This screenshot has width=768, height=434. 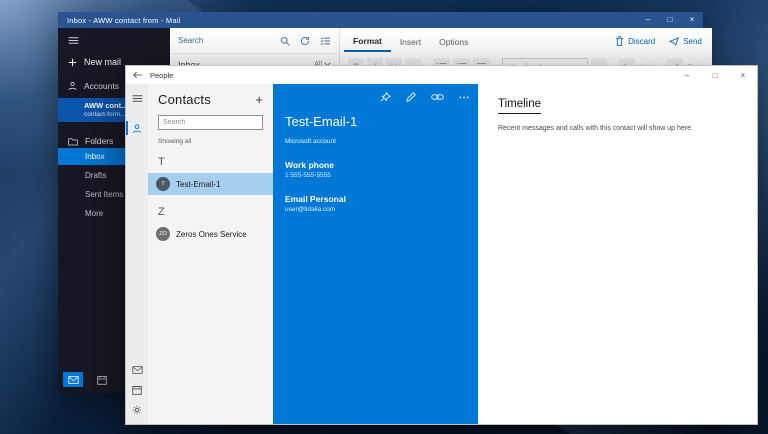 What do you see at coordinates (101, 86) in the screenshot?
I see `accounts-label: Accounts` at bounding box center [101, 86].